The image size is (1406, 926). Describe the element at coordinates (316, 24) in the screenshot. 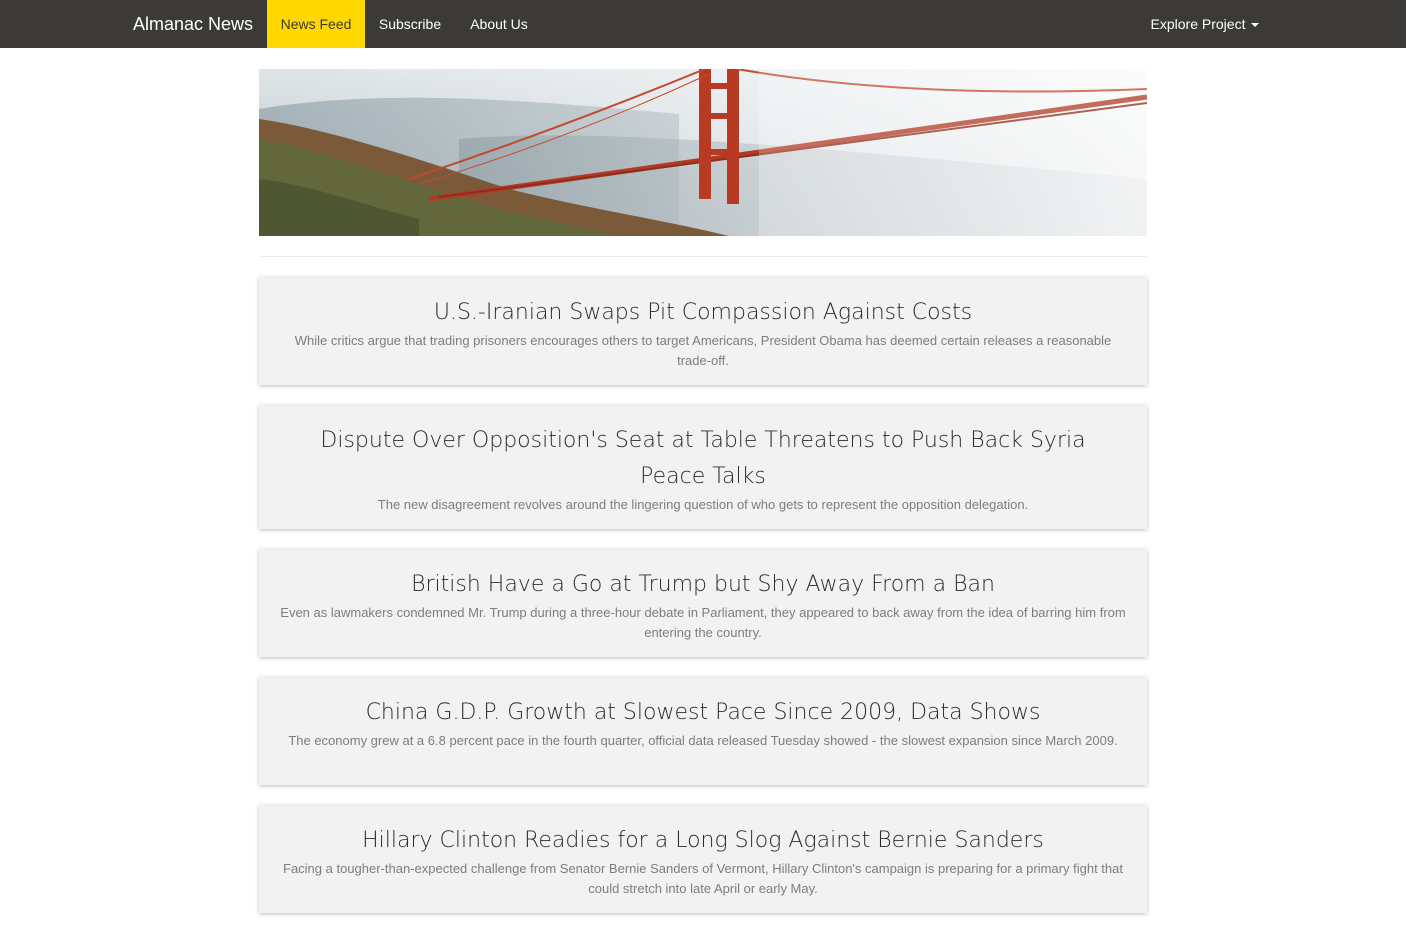

I see `nav-news-feed: News Feed` at that location.